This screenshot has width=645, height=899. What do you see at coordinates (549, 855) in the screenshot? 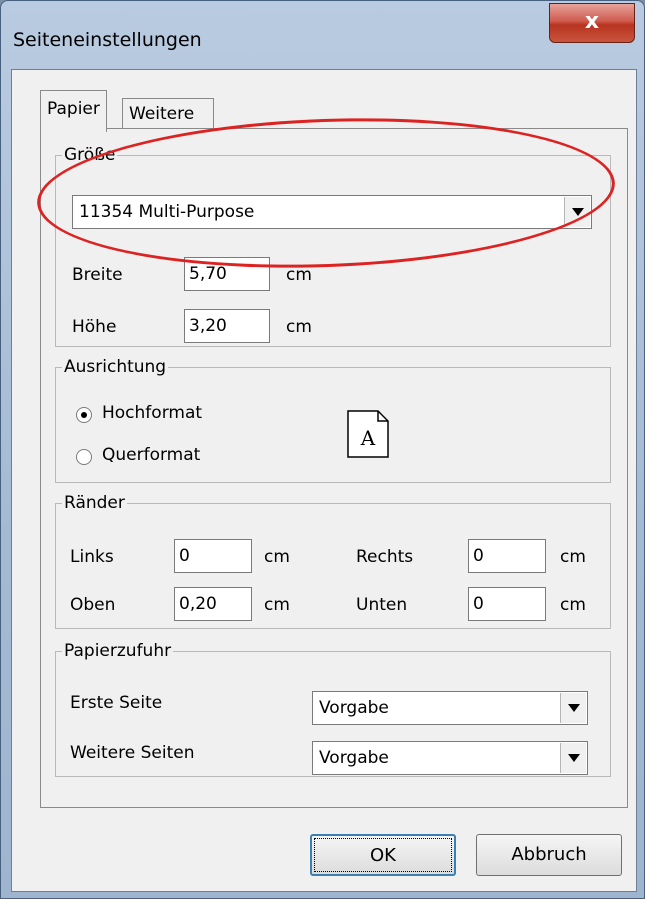
I see `cancel-button: Abbruch` at bounding box center [549, 855].